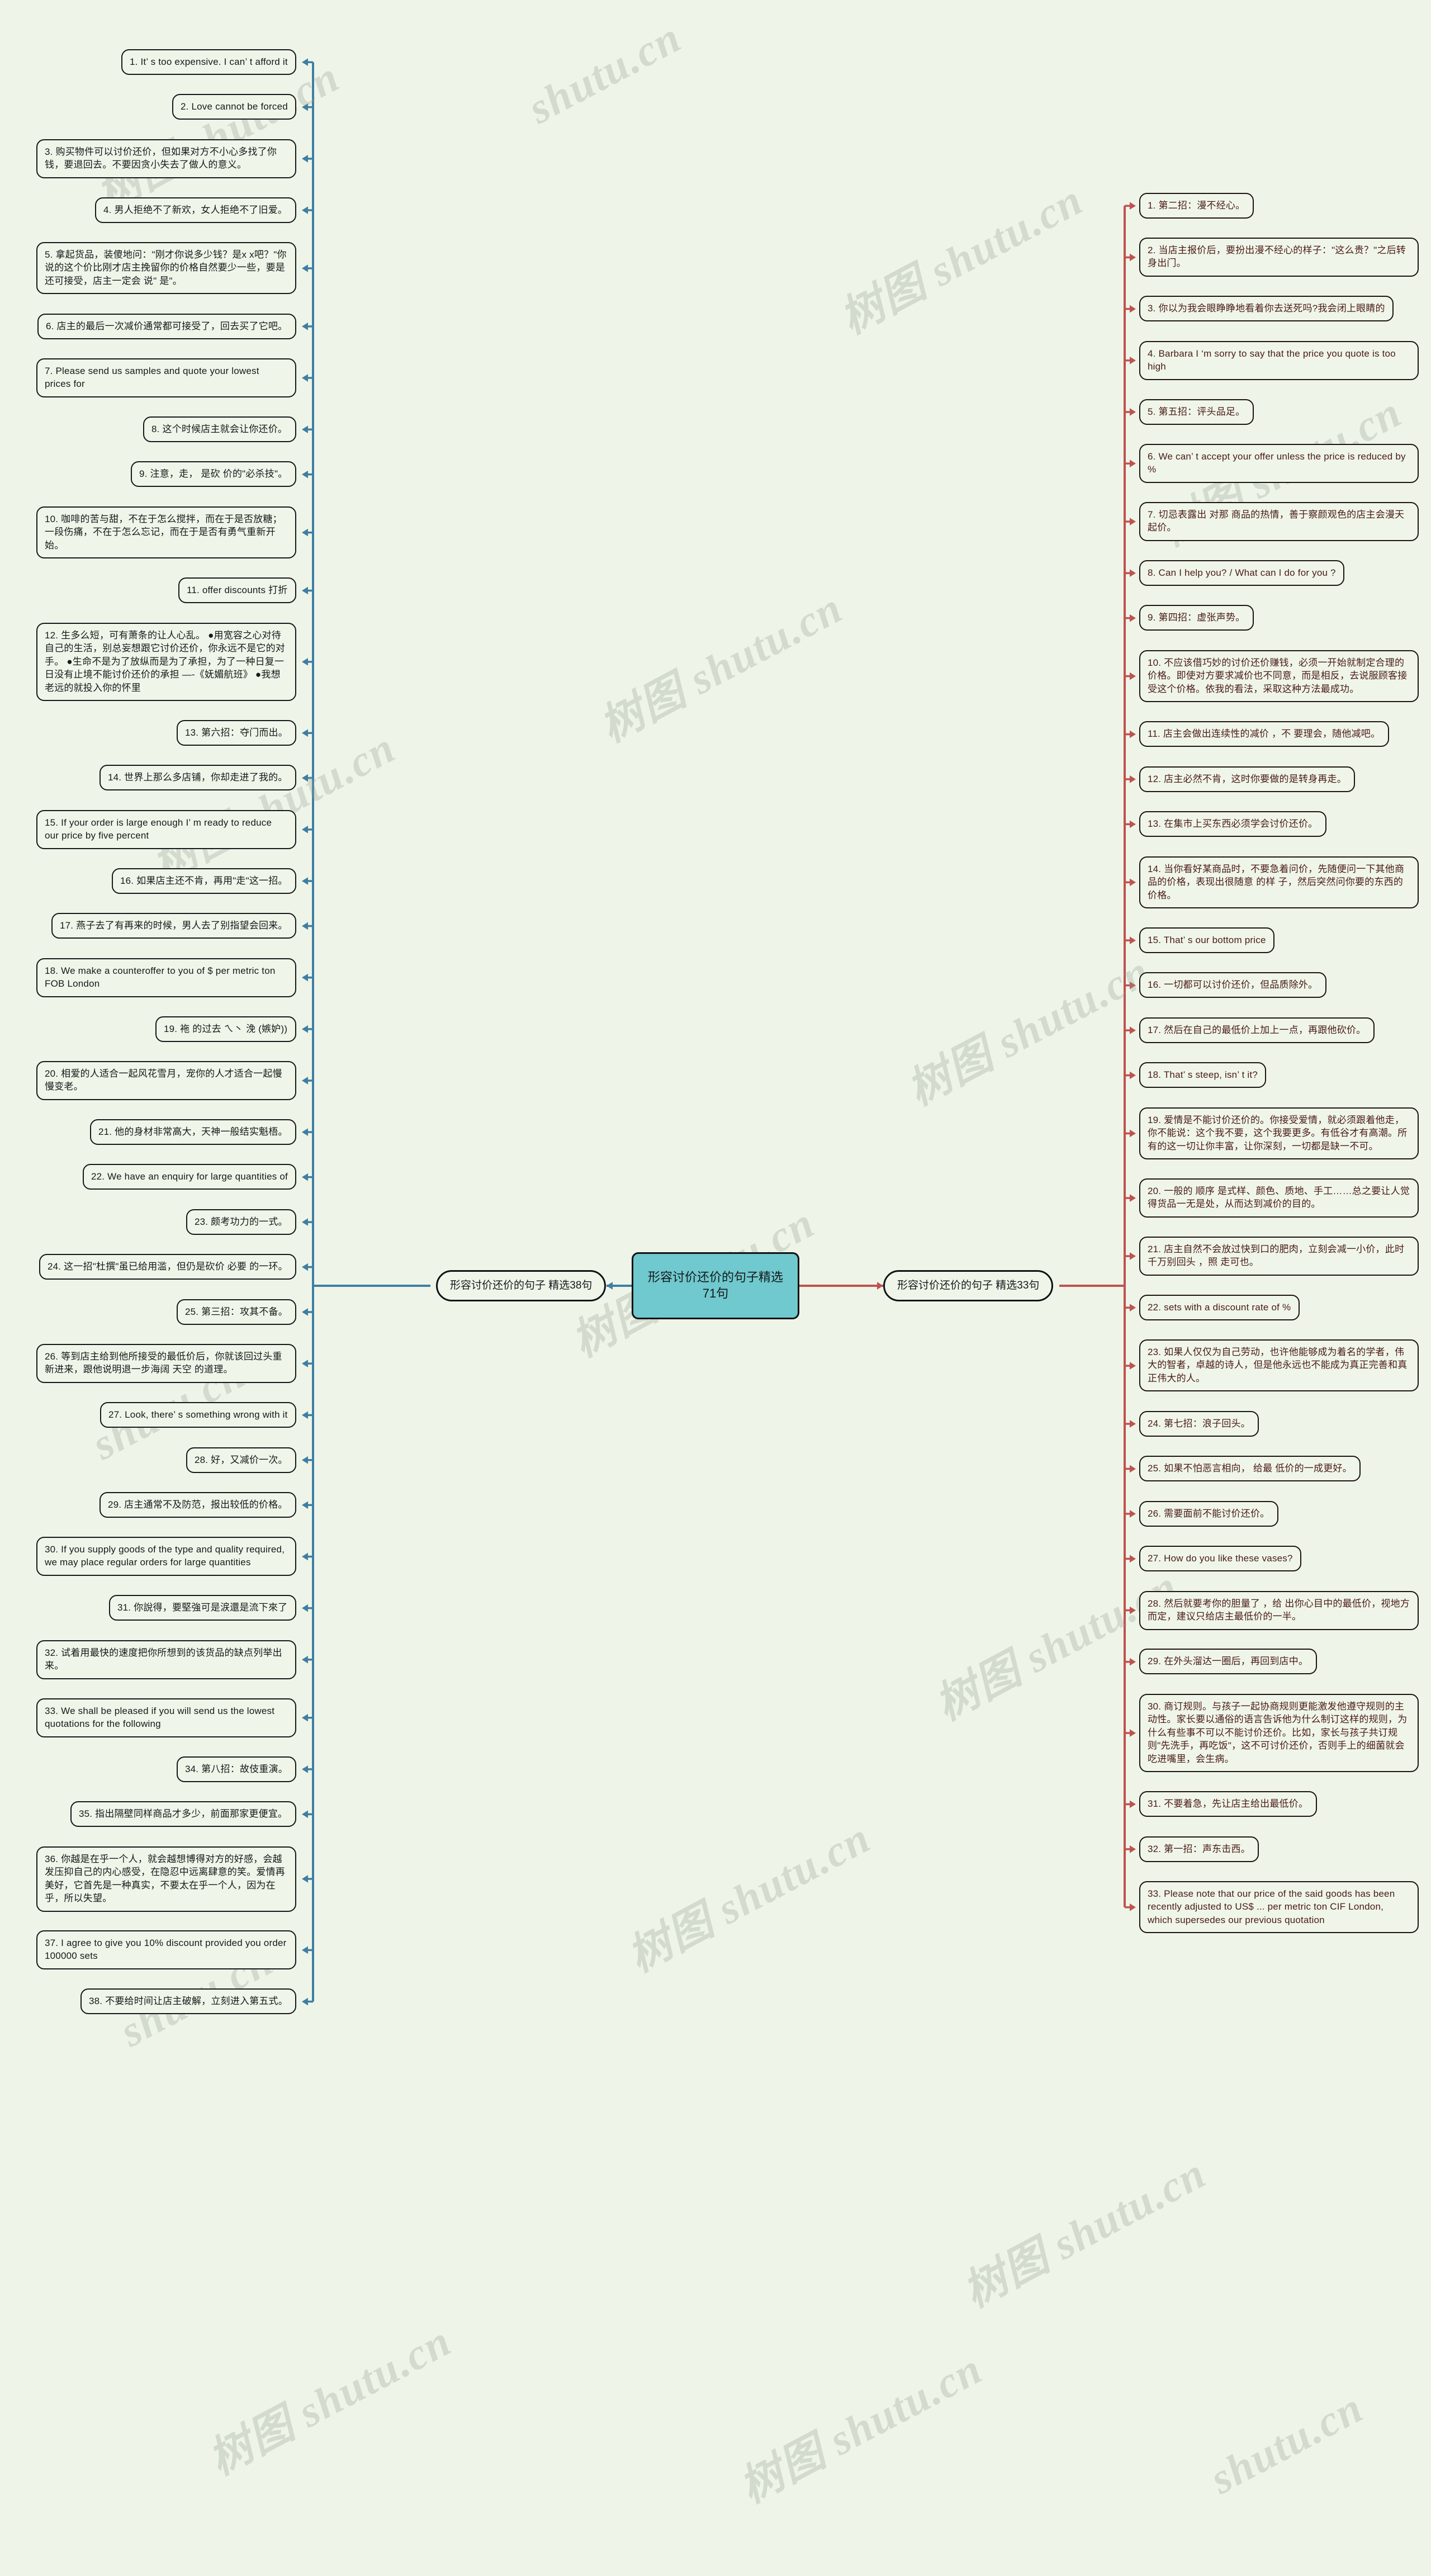  I want to click on mindmap-node: 32. 第一招：声东击西。, so click(1199, 1849).